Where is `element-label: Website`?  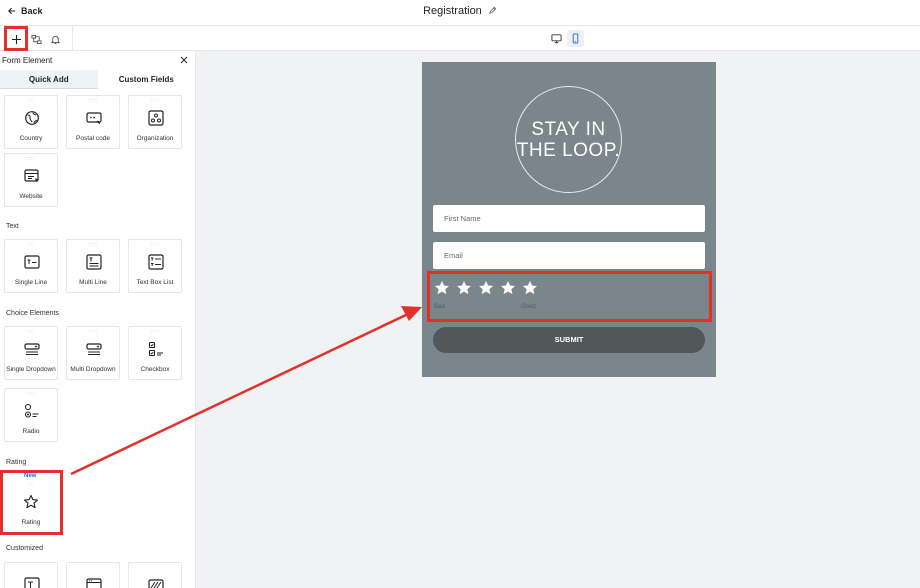
element-label: Website is located at coordinates (31, 196).